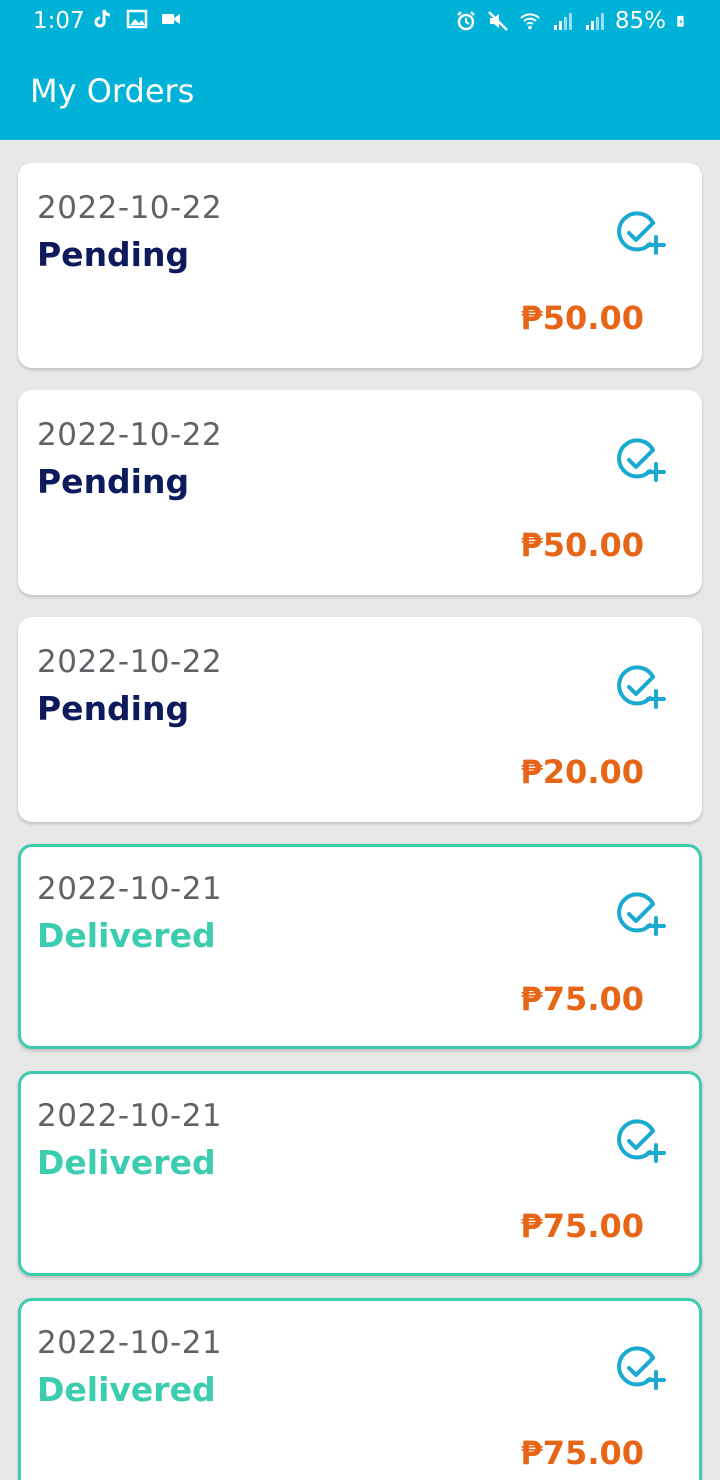 This screenshot has width=720, height=1480. I want to click on status-right: 85%, so click(572, 21).